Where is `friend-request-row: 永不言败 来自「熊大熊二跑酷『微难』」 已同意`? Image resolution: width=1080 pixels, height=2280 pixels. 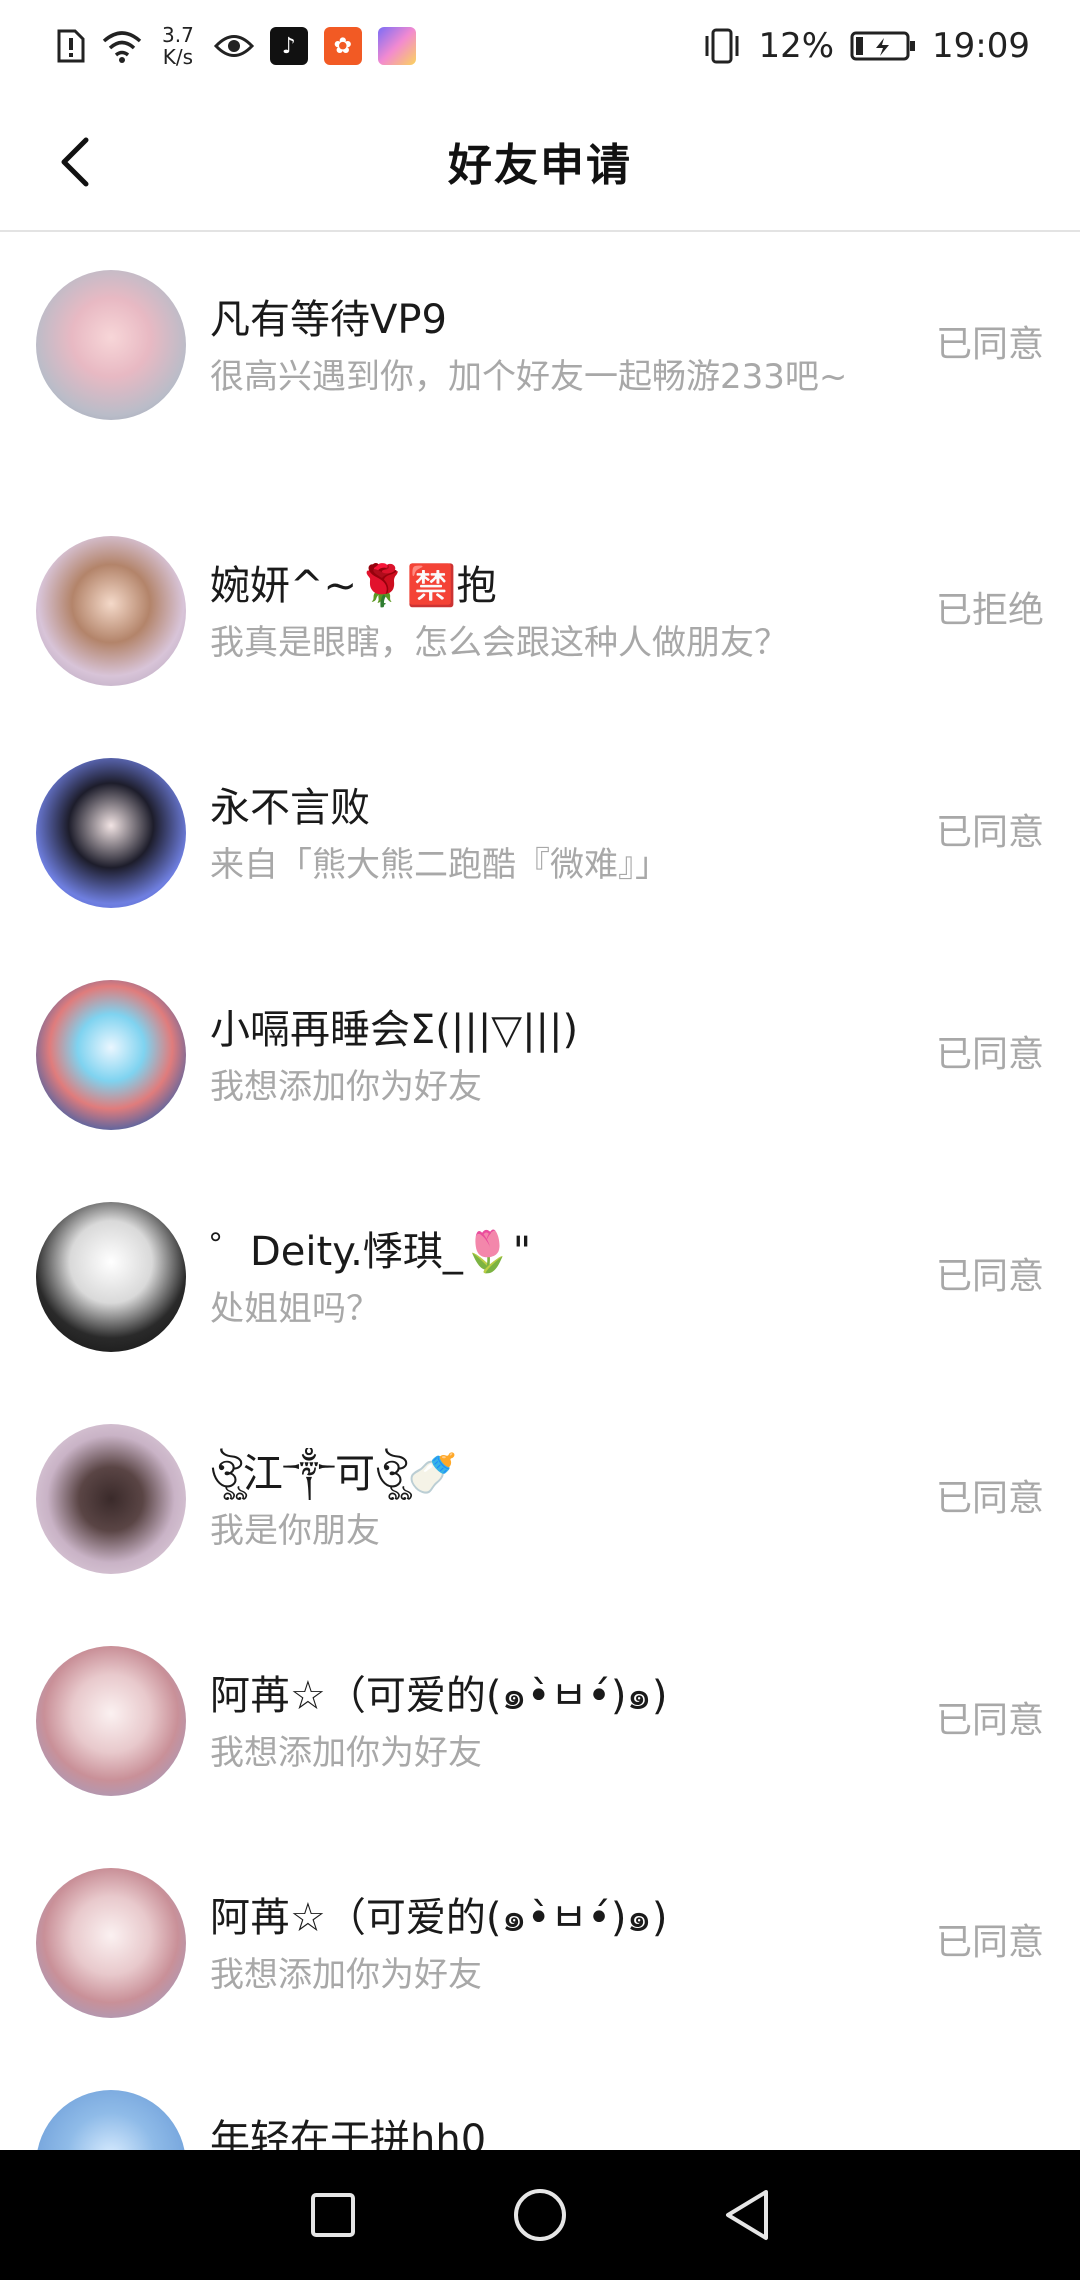
friend-request-row: 永不言败 来自「熊大熊二跑酷『微难』」 已同意 is located at coordinates (540, 833).